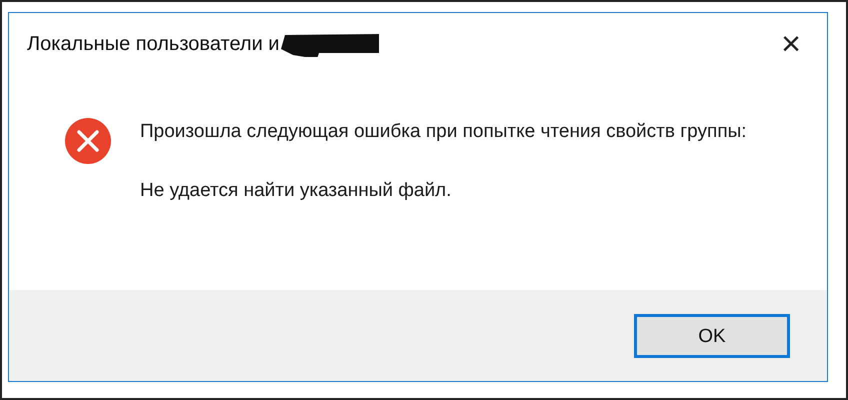 This screenshot has height=400, width=848. What do you see at coordinates (712, 336) in the screenshot?
I see `ok-button: OK` at bounding box center [712, 336].